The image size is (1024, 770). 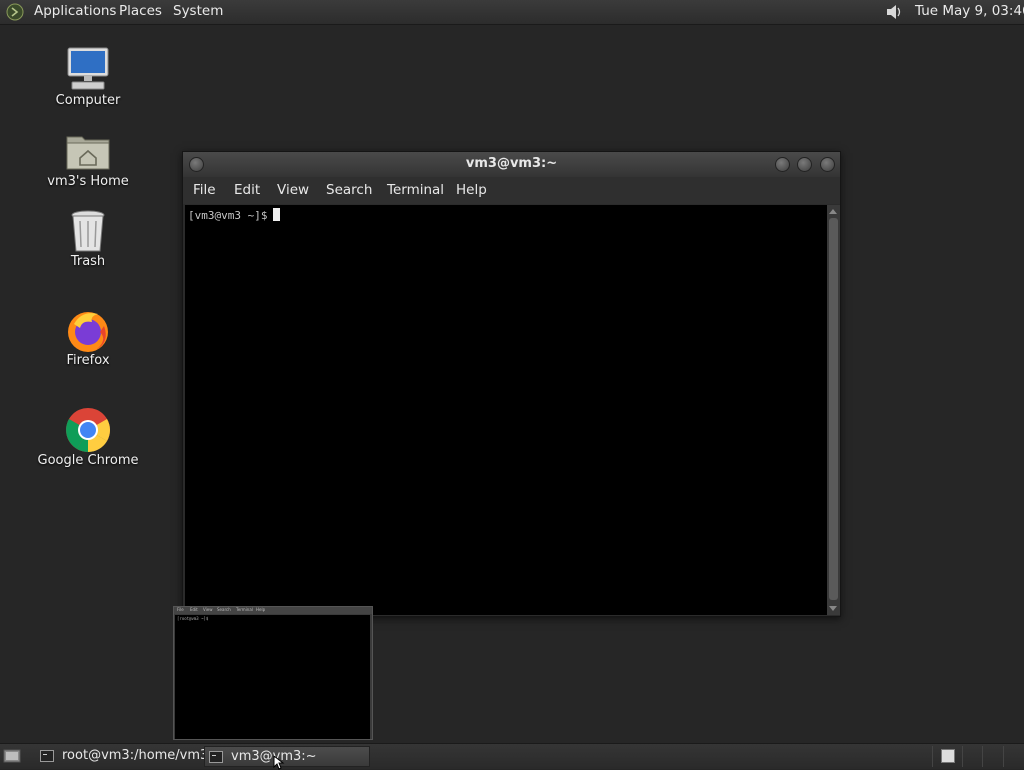 I want to click on terminal-scrollbar, so click(x=833, y=410).